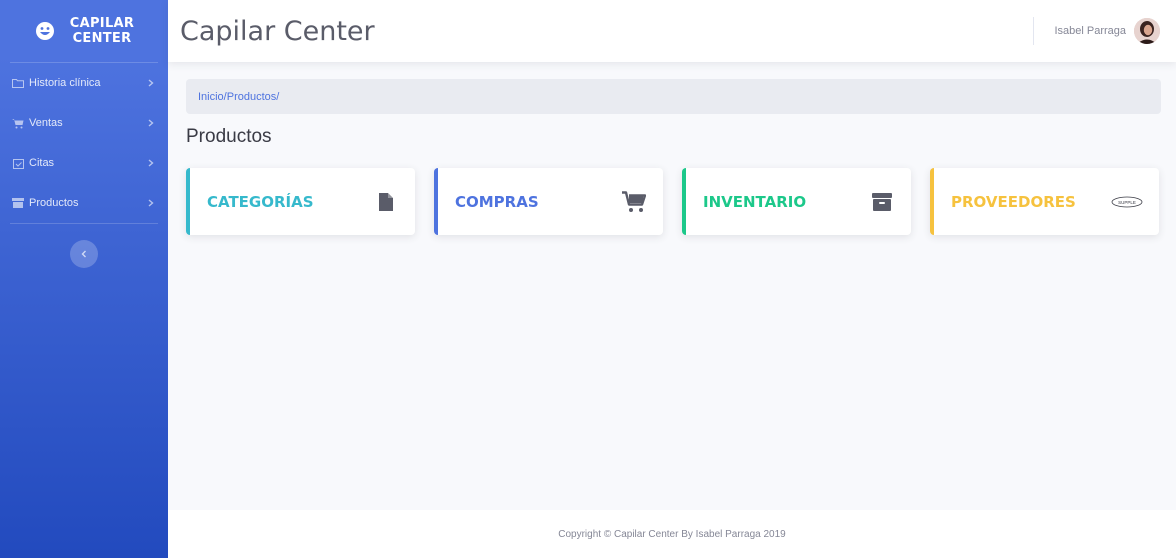  I want to click on brand: CAPILAR CENTER, so click(84, 31).